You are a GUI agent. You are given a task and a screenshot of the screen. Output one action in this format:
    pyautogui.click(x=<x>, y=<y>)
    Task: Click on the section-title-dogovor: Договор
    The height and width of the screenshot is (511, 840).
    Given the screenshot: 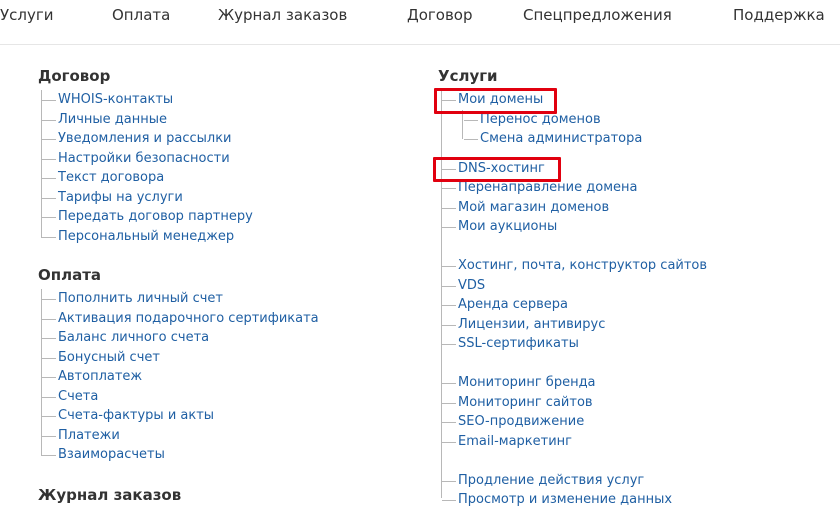 What is the action you would take?
    pyautogui.click(x=74, y=76)
    